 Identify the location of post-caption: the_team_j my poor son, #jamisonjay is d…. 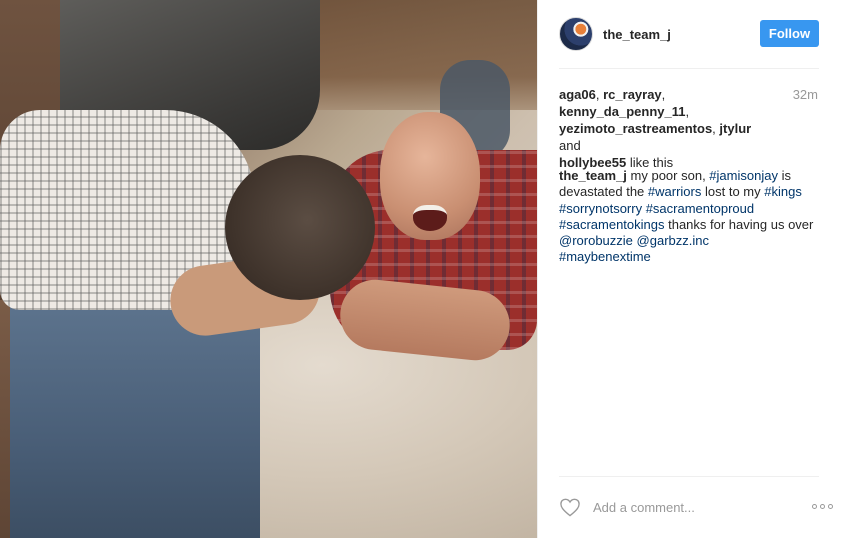
(690, 217).